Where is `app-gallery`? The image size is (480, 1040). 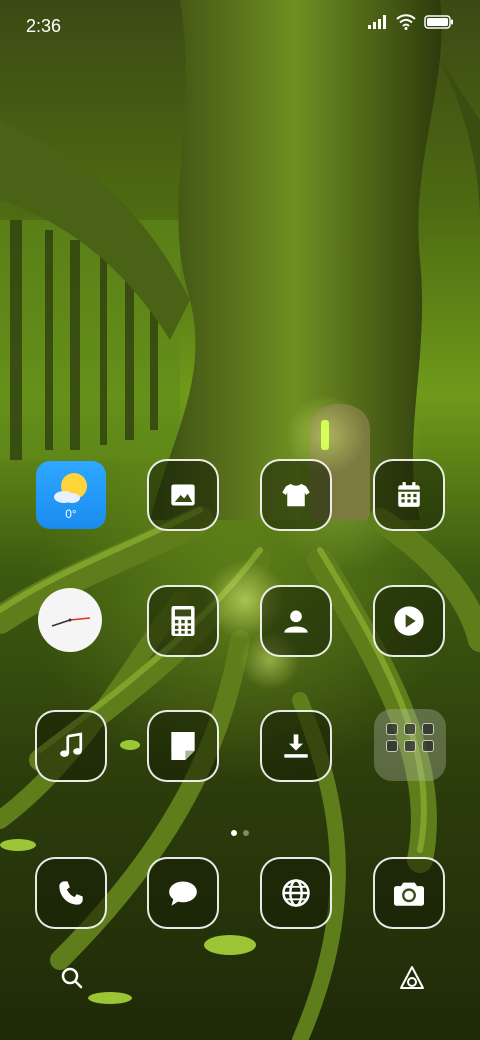 app-gallery is located at coordinates (183, 495).